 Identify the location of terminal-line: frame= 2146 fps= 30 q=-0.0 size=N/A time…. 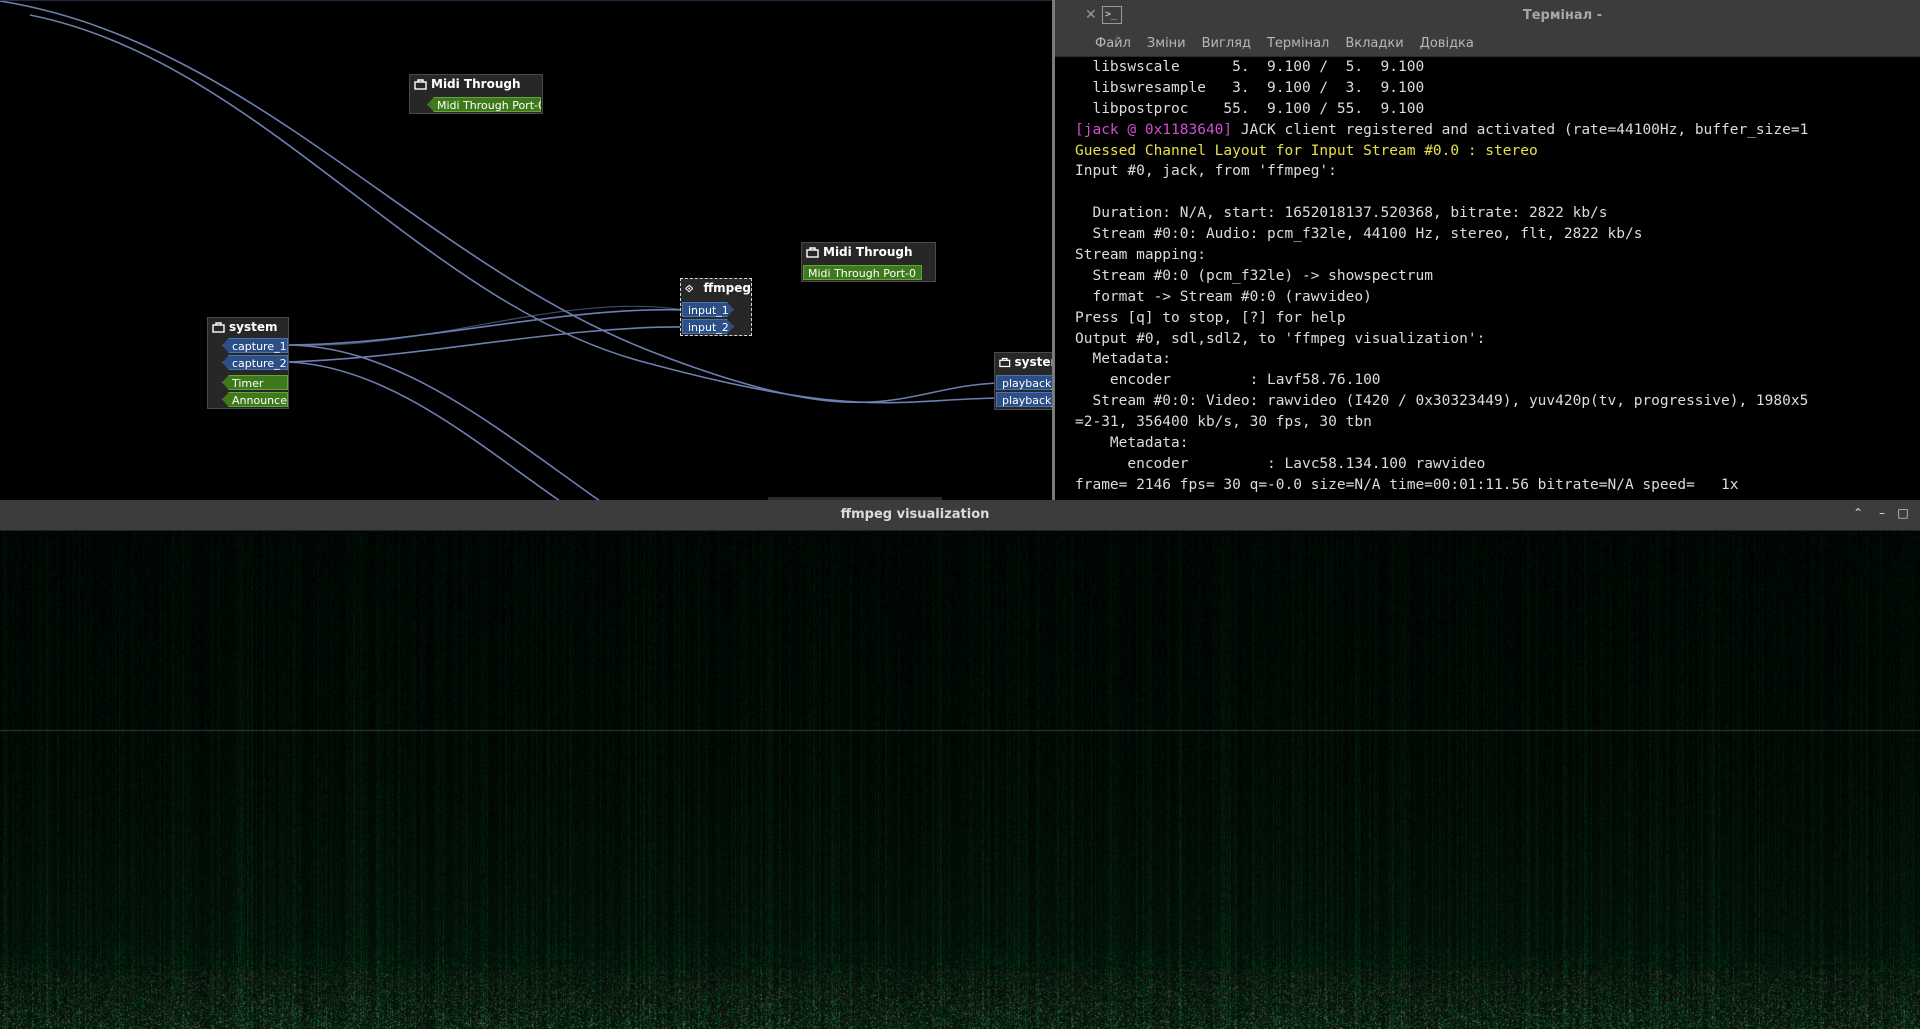
(1497, 485).